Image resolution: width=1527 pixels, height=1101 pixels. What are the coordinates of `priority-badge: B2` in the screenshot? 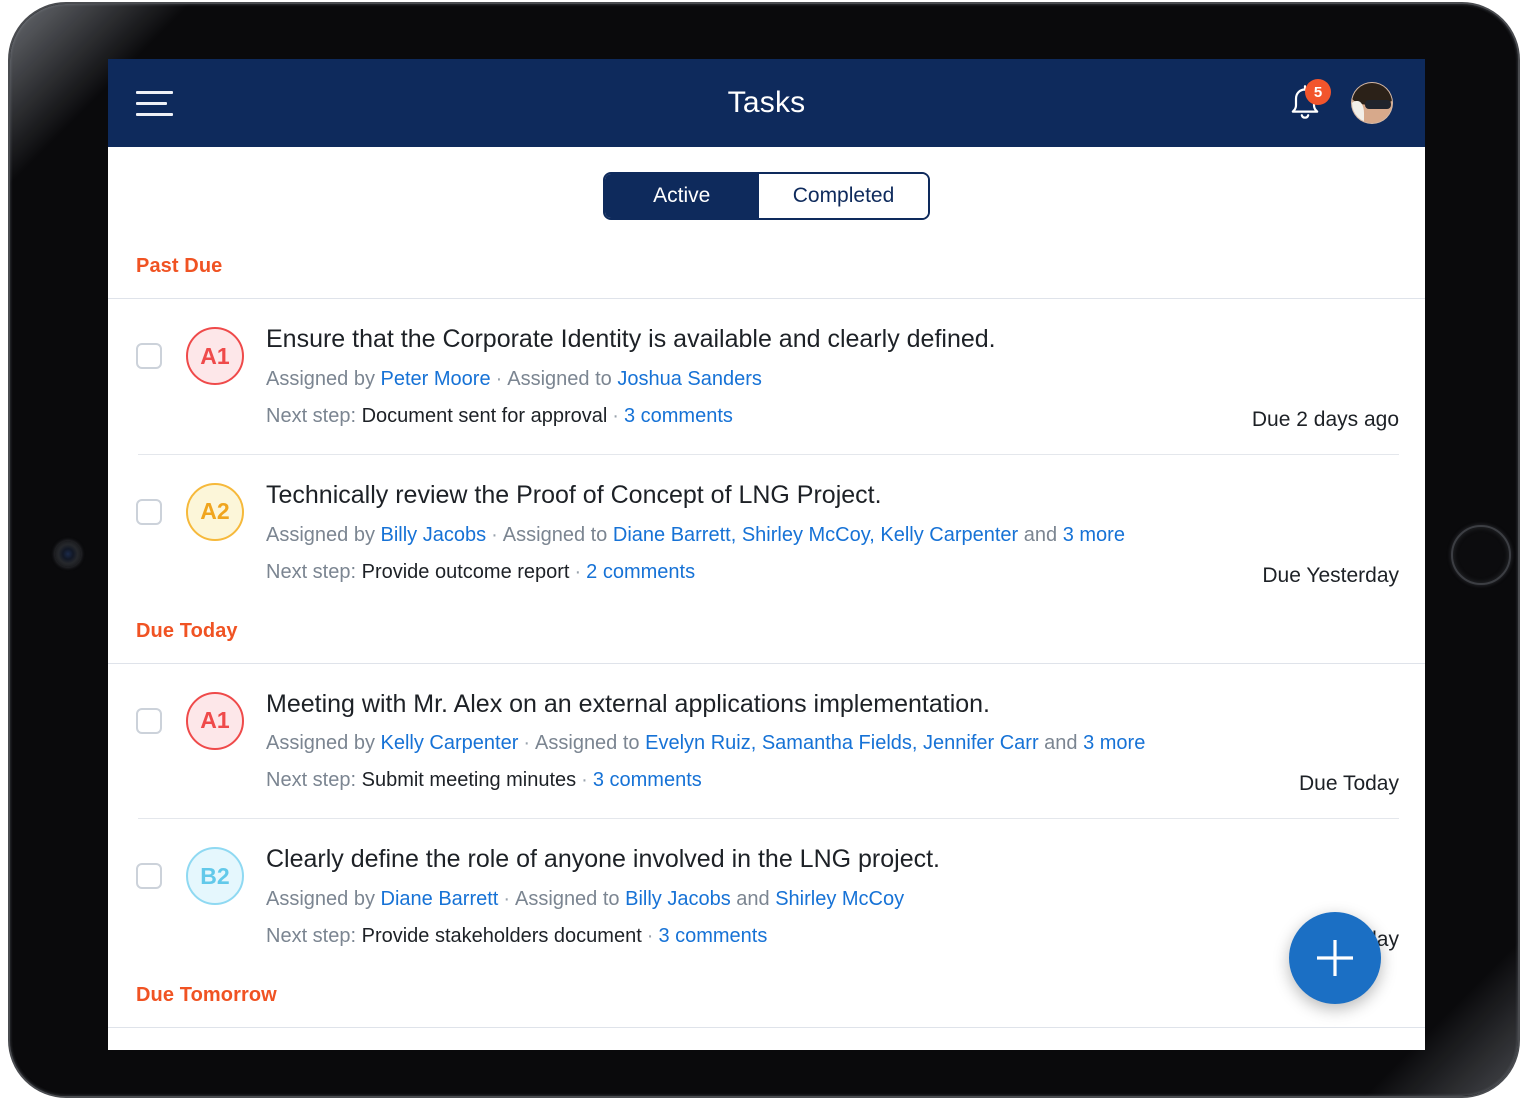 It's located at (215, 876).